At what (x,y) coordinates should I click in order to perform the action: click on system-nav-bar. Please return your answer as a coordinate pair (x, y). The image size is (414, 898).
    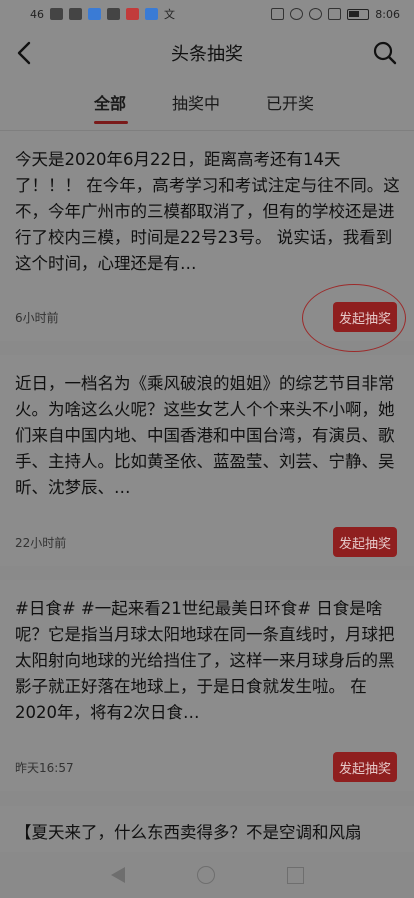
    Looking at the image, I should click on (207, 875).